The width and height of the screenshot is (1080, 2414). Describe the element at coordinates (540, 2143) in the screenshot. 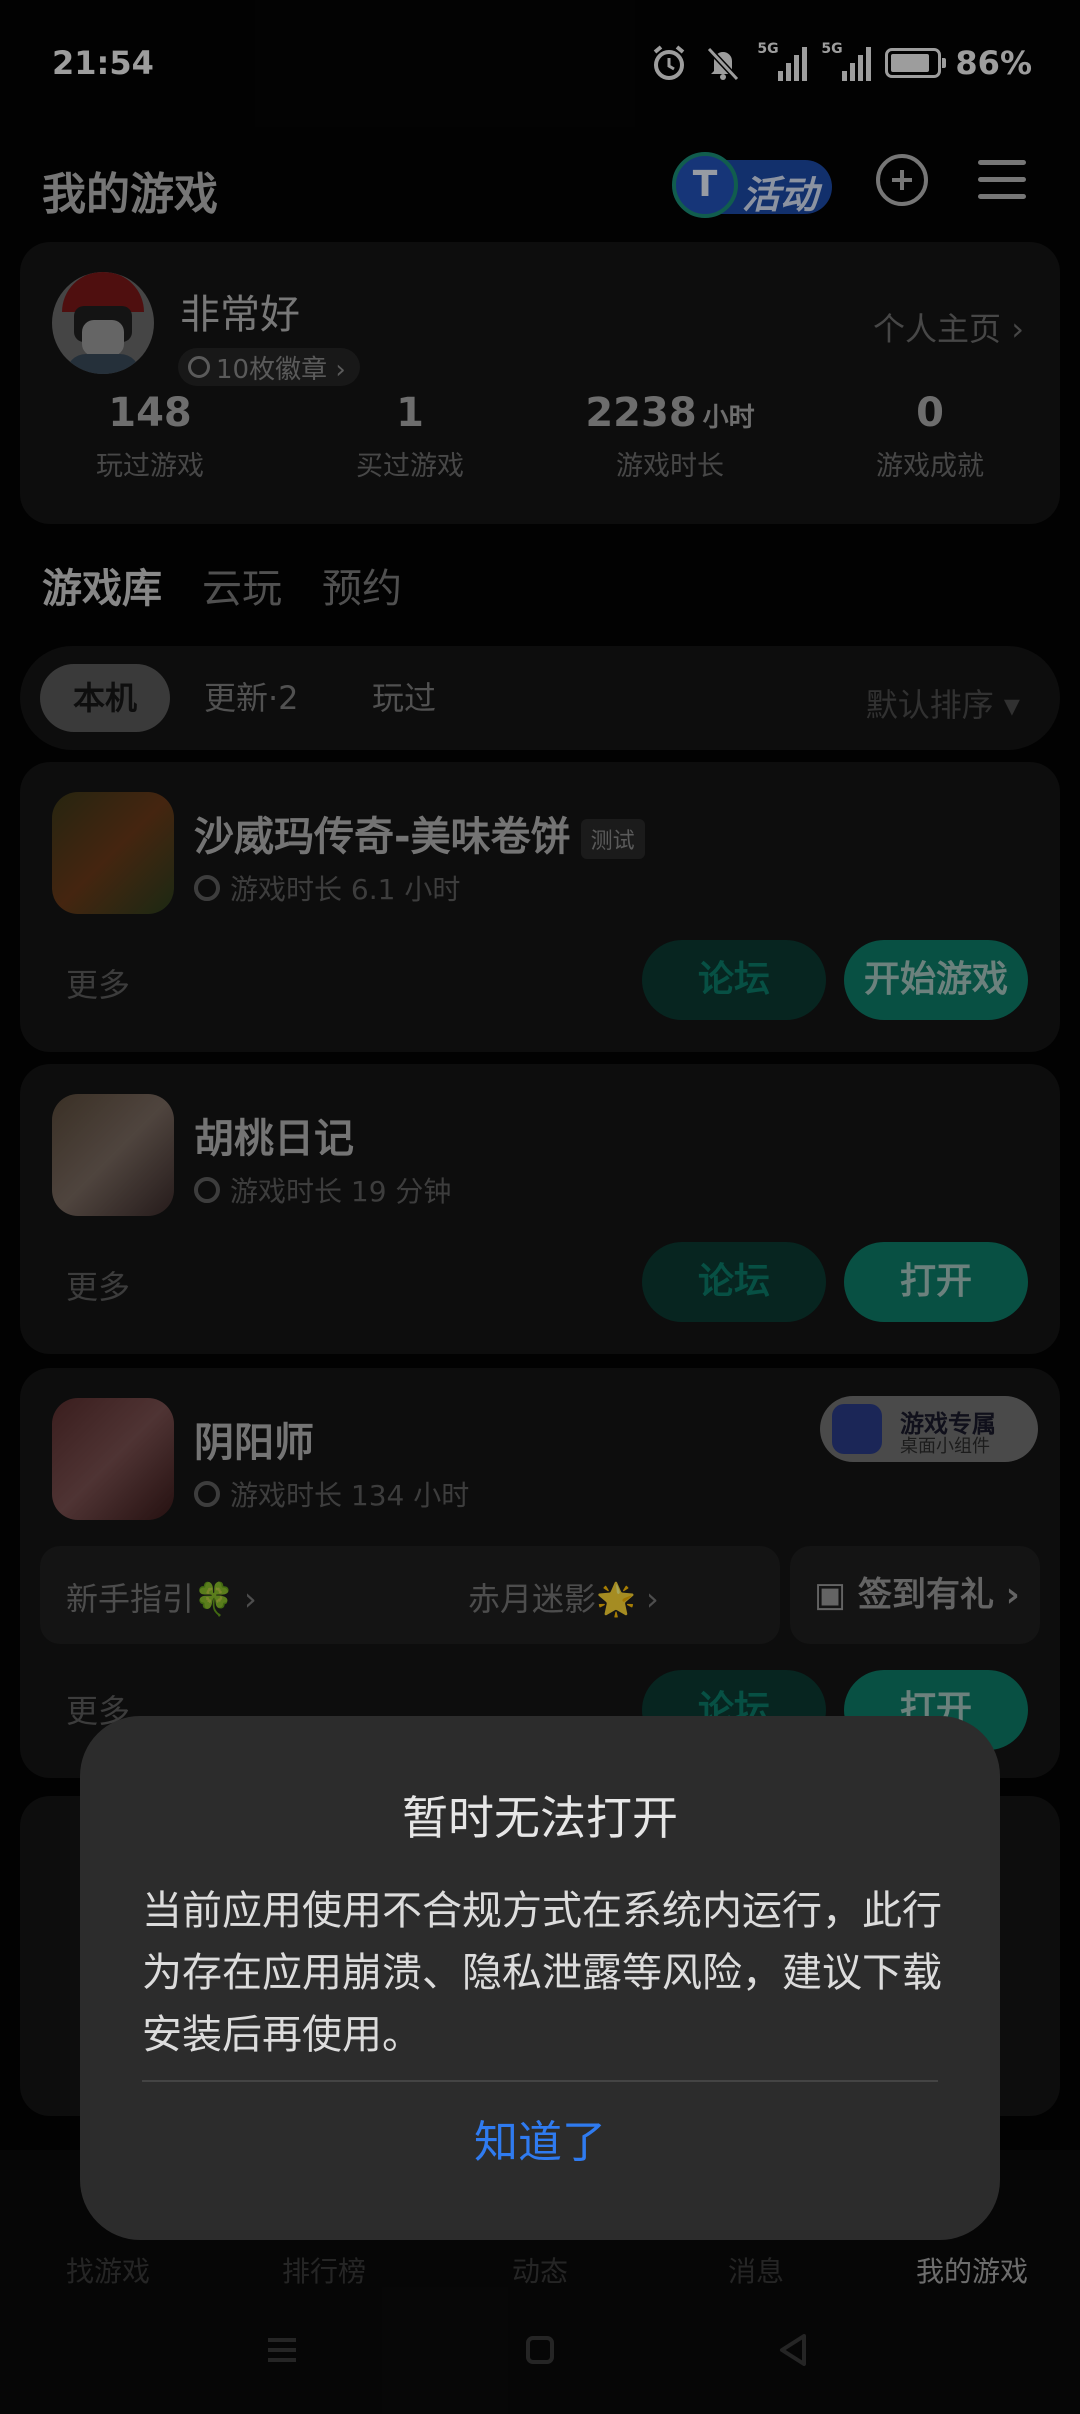

I see `got-it-button: 知道了` at that location.